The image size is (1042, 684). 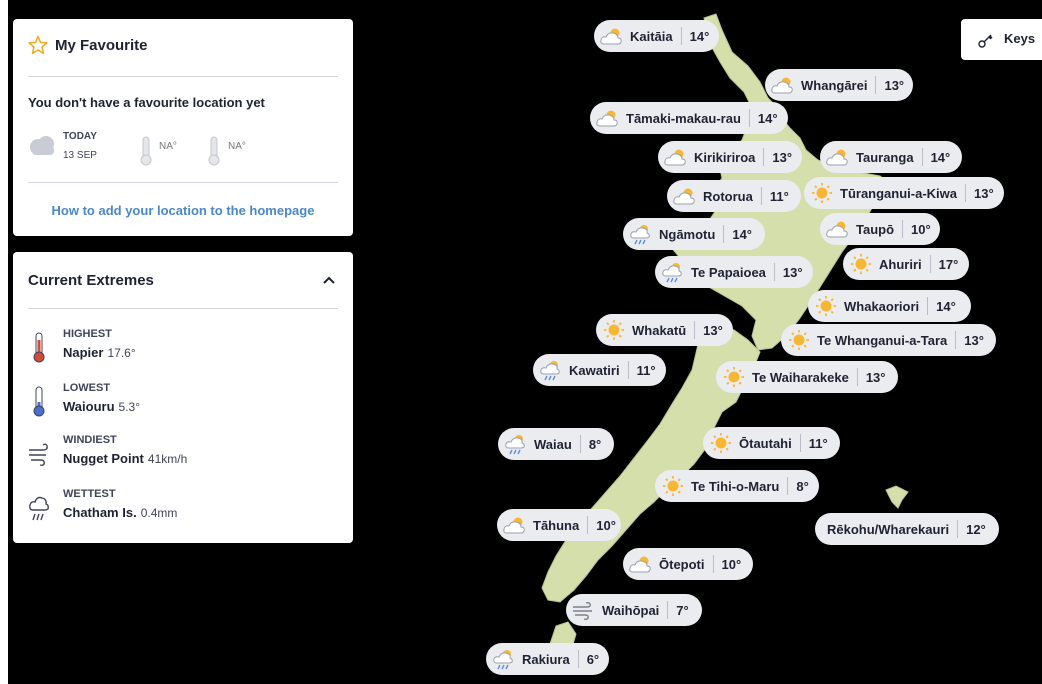 I want to click on location-pill: Ōtepoti 10°, so click(x=688, y=564).